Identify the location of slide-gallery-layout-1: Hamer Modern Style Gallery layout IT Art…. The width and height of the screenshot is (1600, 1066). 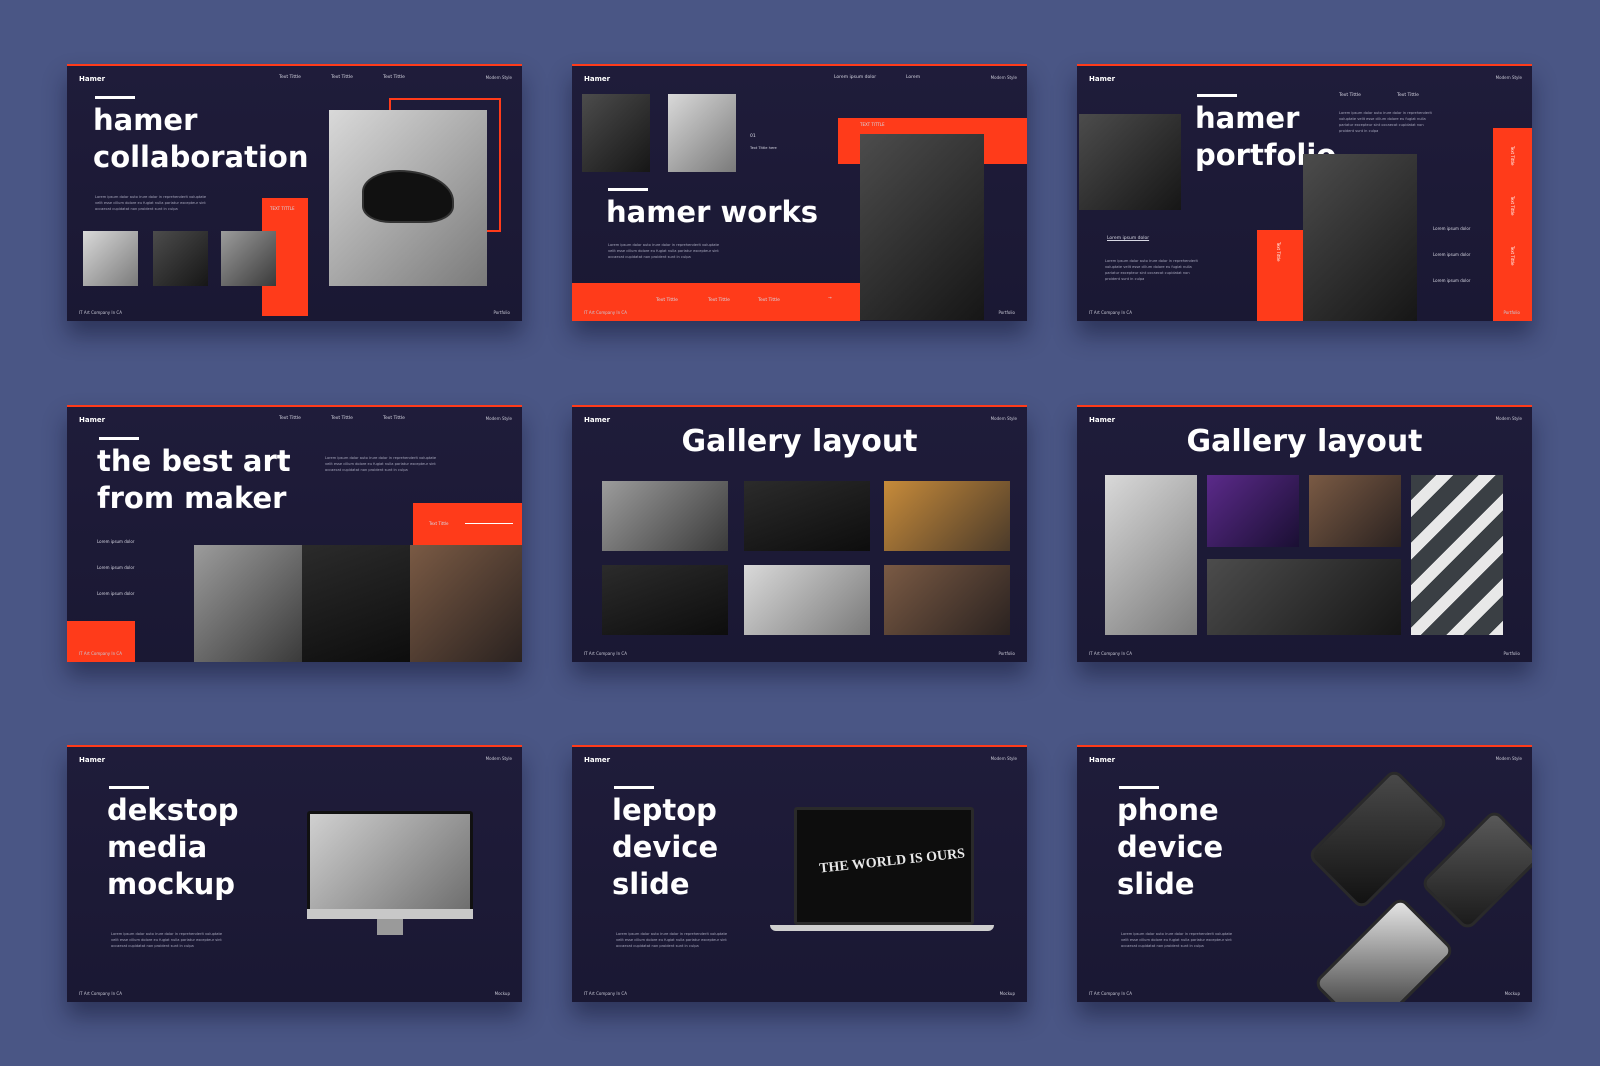
(799, 533).